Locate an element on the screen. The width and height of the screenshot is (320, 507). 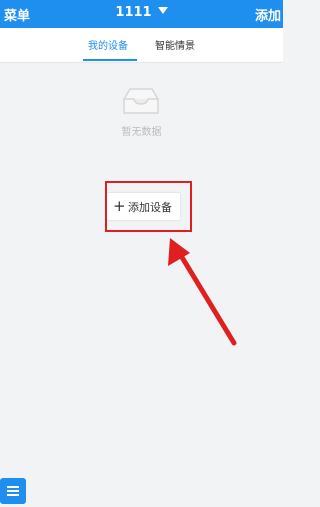
floating-menu-button is located at coordinates (13, 491).